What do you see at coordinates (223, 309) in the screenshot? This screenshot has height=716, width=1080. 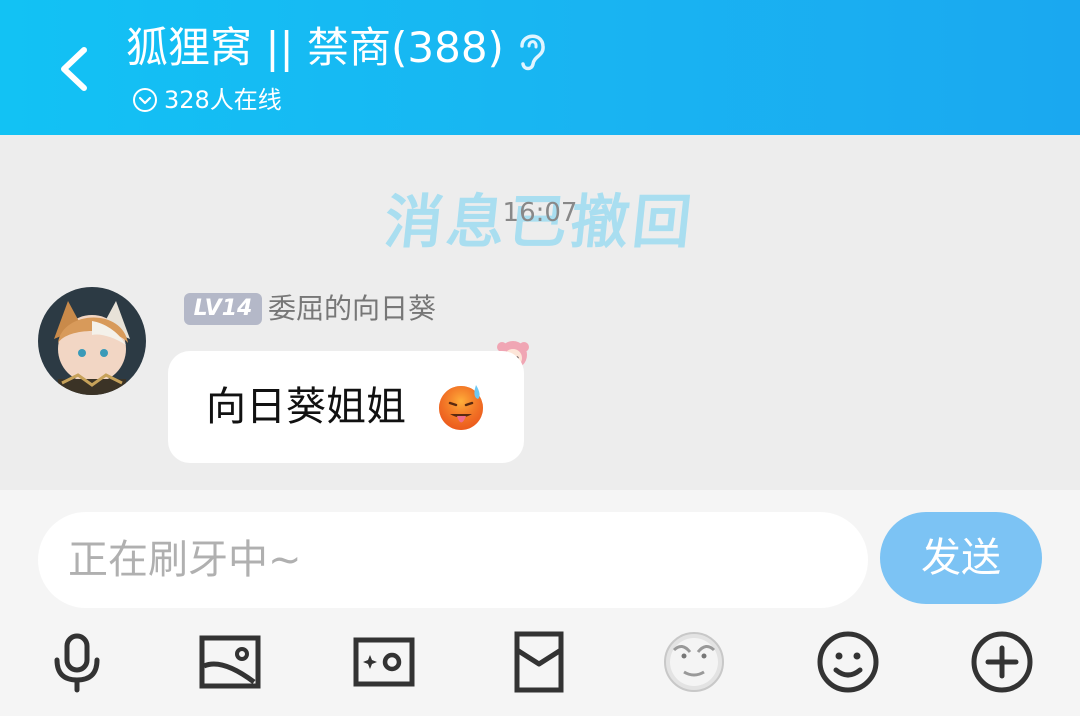 I see `level-badge: LV14` at bounding box center [223, 309].